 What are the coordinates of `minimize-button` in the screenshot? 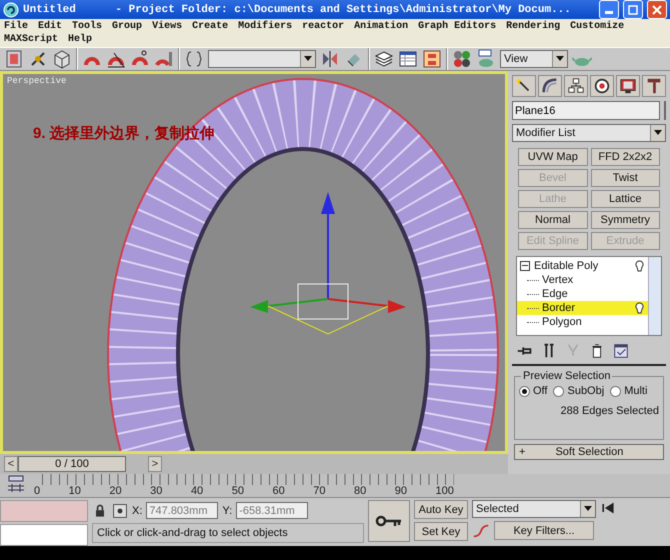 It's located at (609, 9).